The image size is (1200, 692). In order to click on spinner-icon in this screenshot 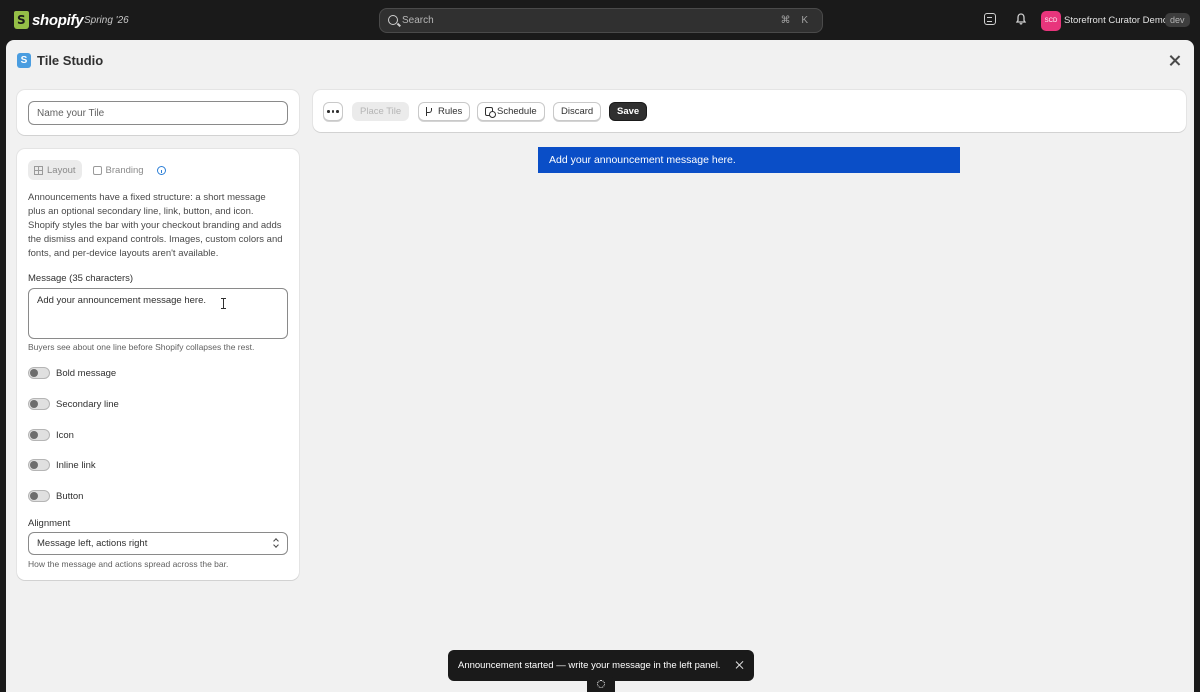, I will do `click(601, 684)`.